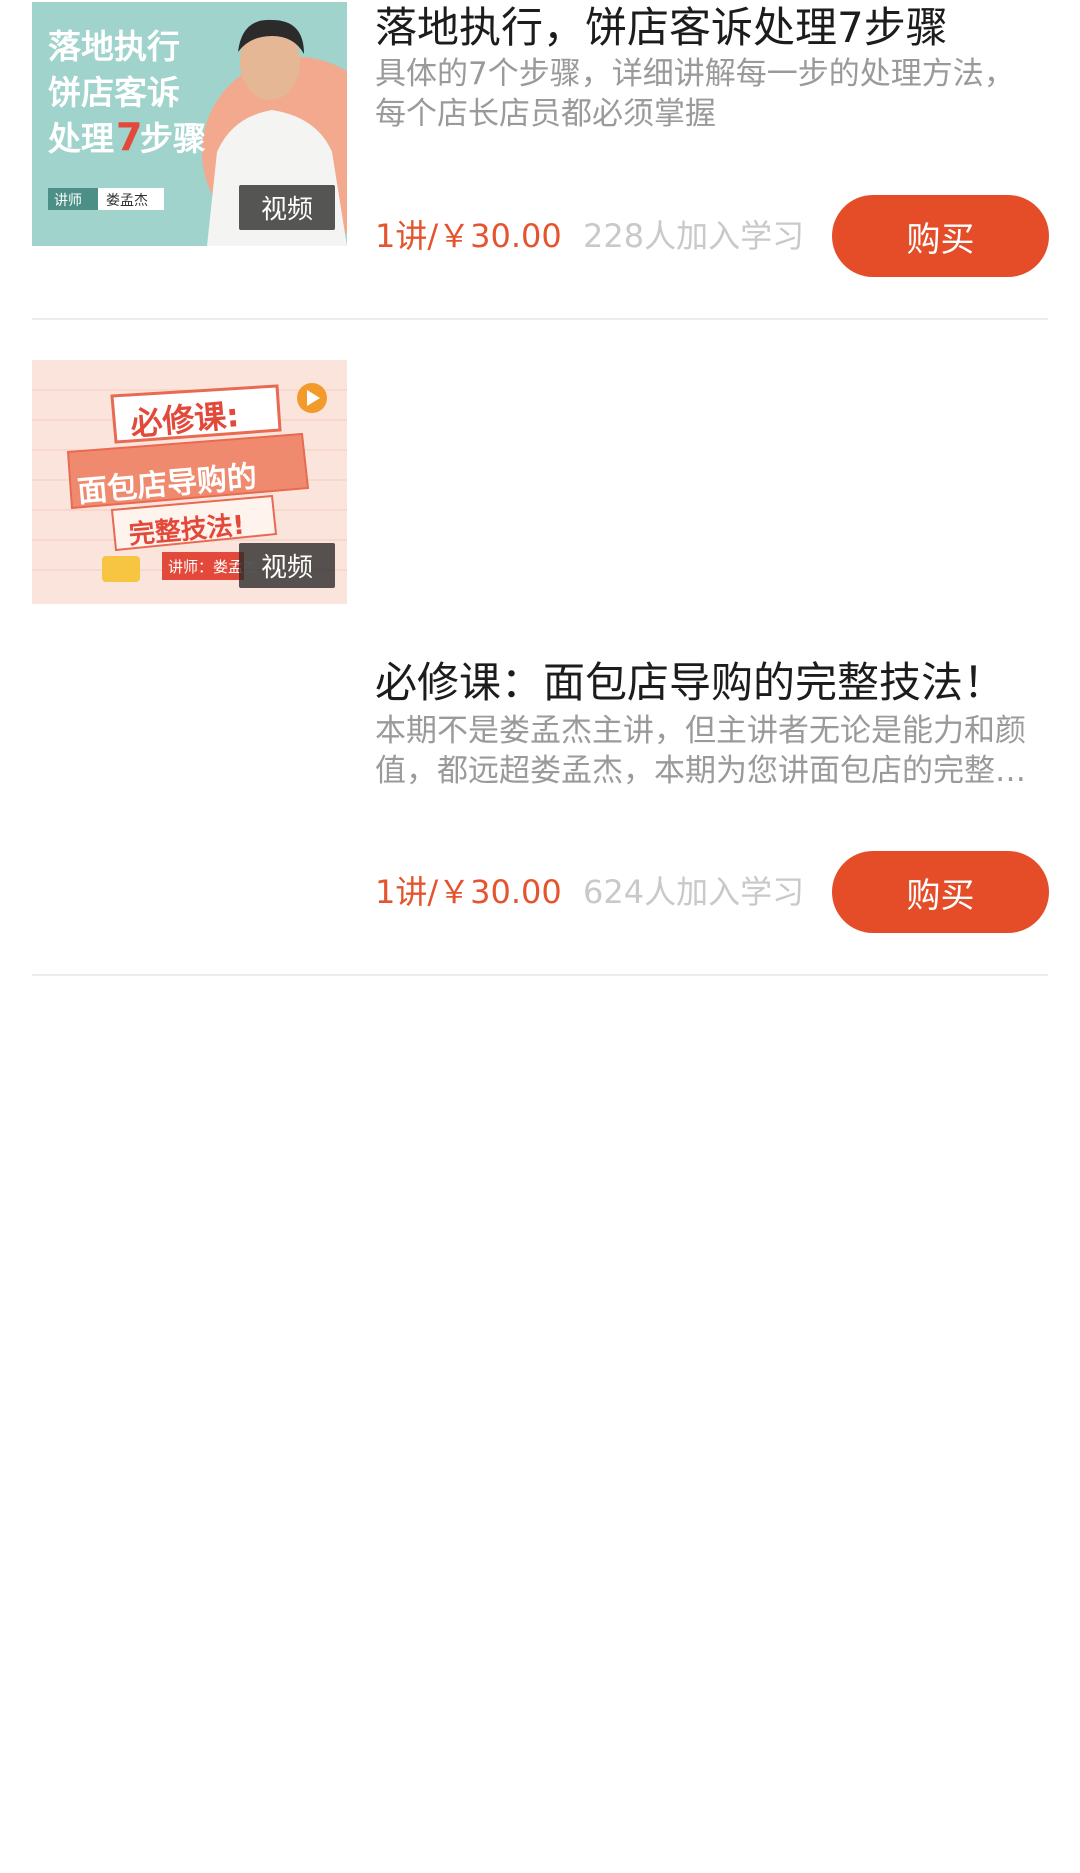 Image resolution: width=1080 pixels, height=1873 pixels. What do you see at coordinates (189, 482) in the screenshot?
I see `course-thumbnail: 必修课: 面包店导购的 完整技法! 讲师：娄孟杰 视频` at bounding box center [189, 482].